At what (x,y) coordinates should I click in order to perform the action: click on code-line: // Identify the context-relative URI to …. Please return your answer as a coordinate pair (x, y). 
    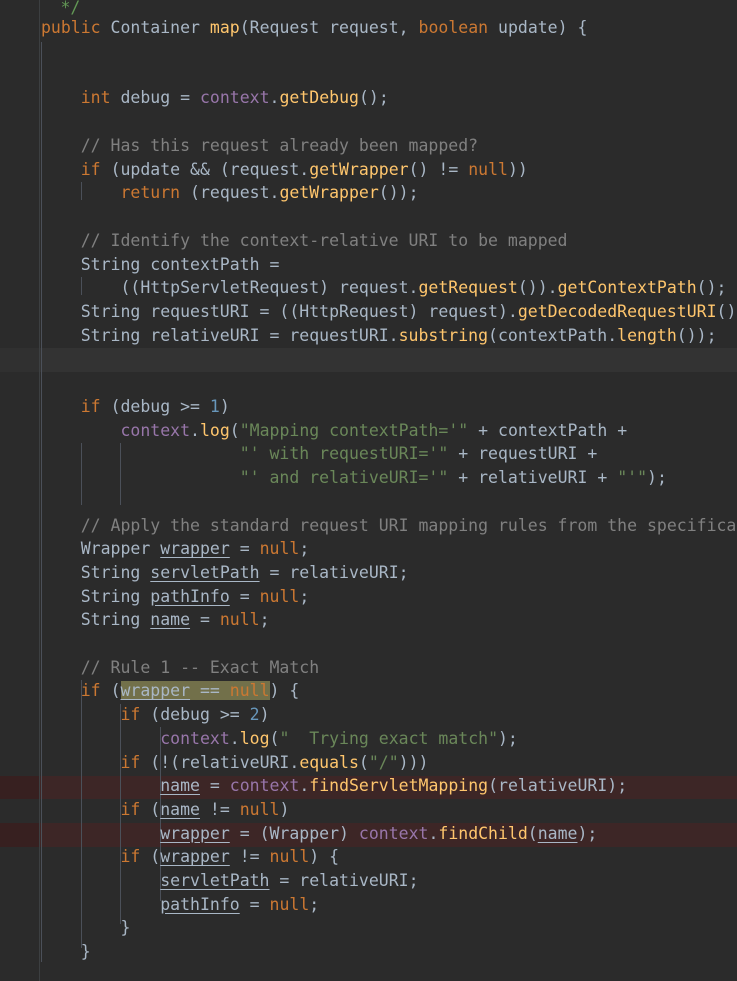
    Looking at the image, I should click on (304, 241).